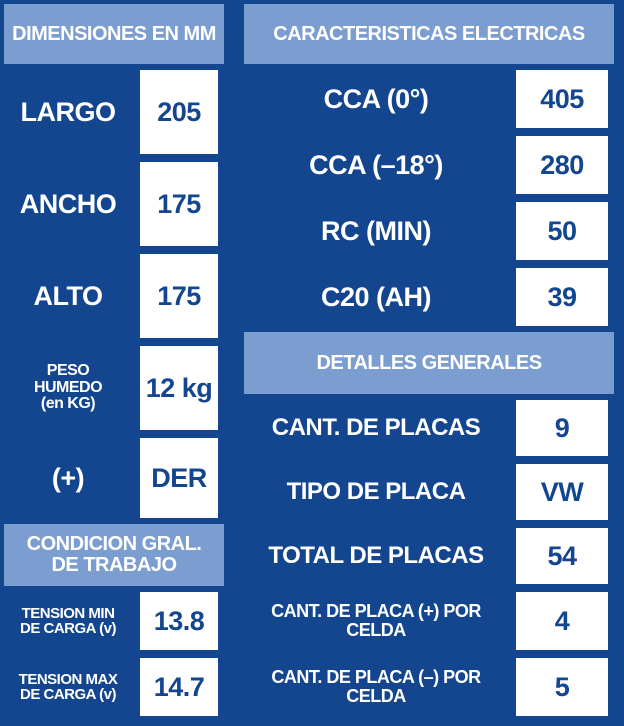 This screenshot has height=726, width=624. Describe the element at coordinates (562, 99) in the screenshot. I see `cca-0-value: 405` at that location.